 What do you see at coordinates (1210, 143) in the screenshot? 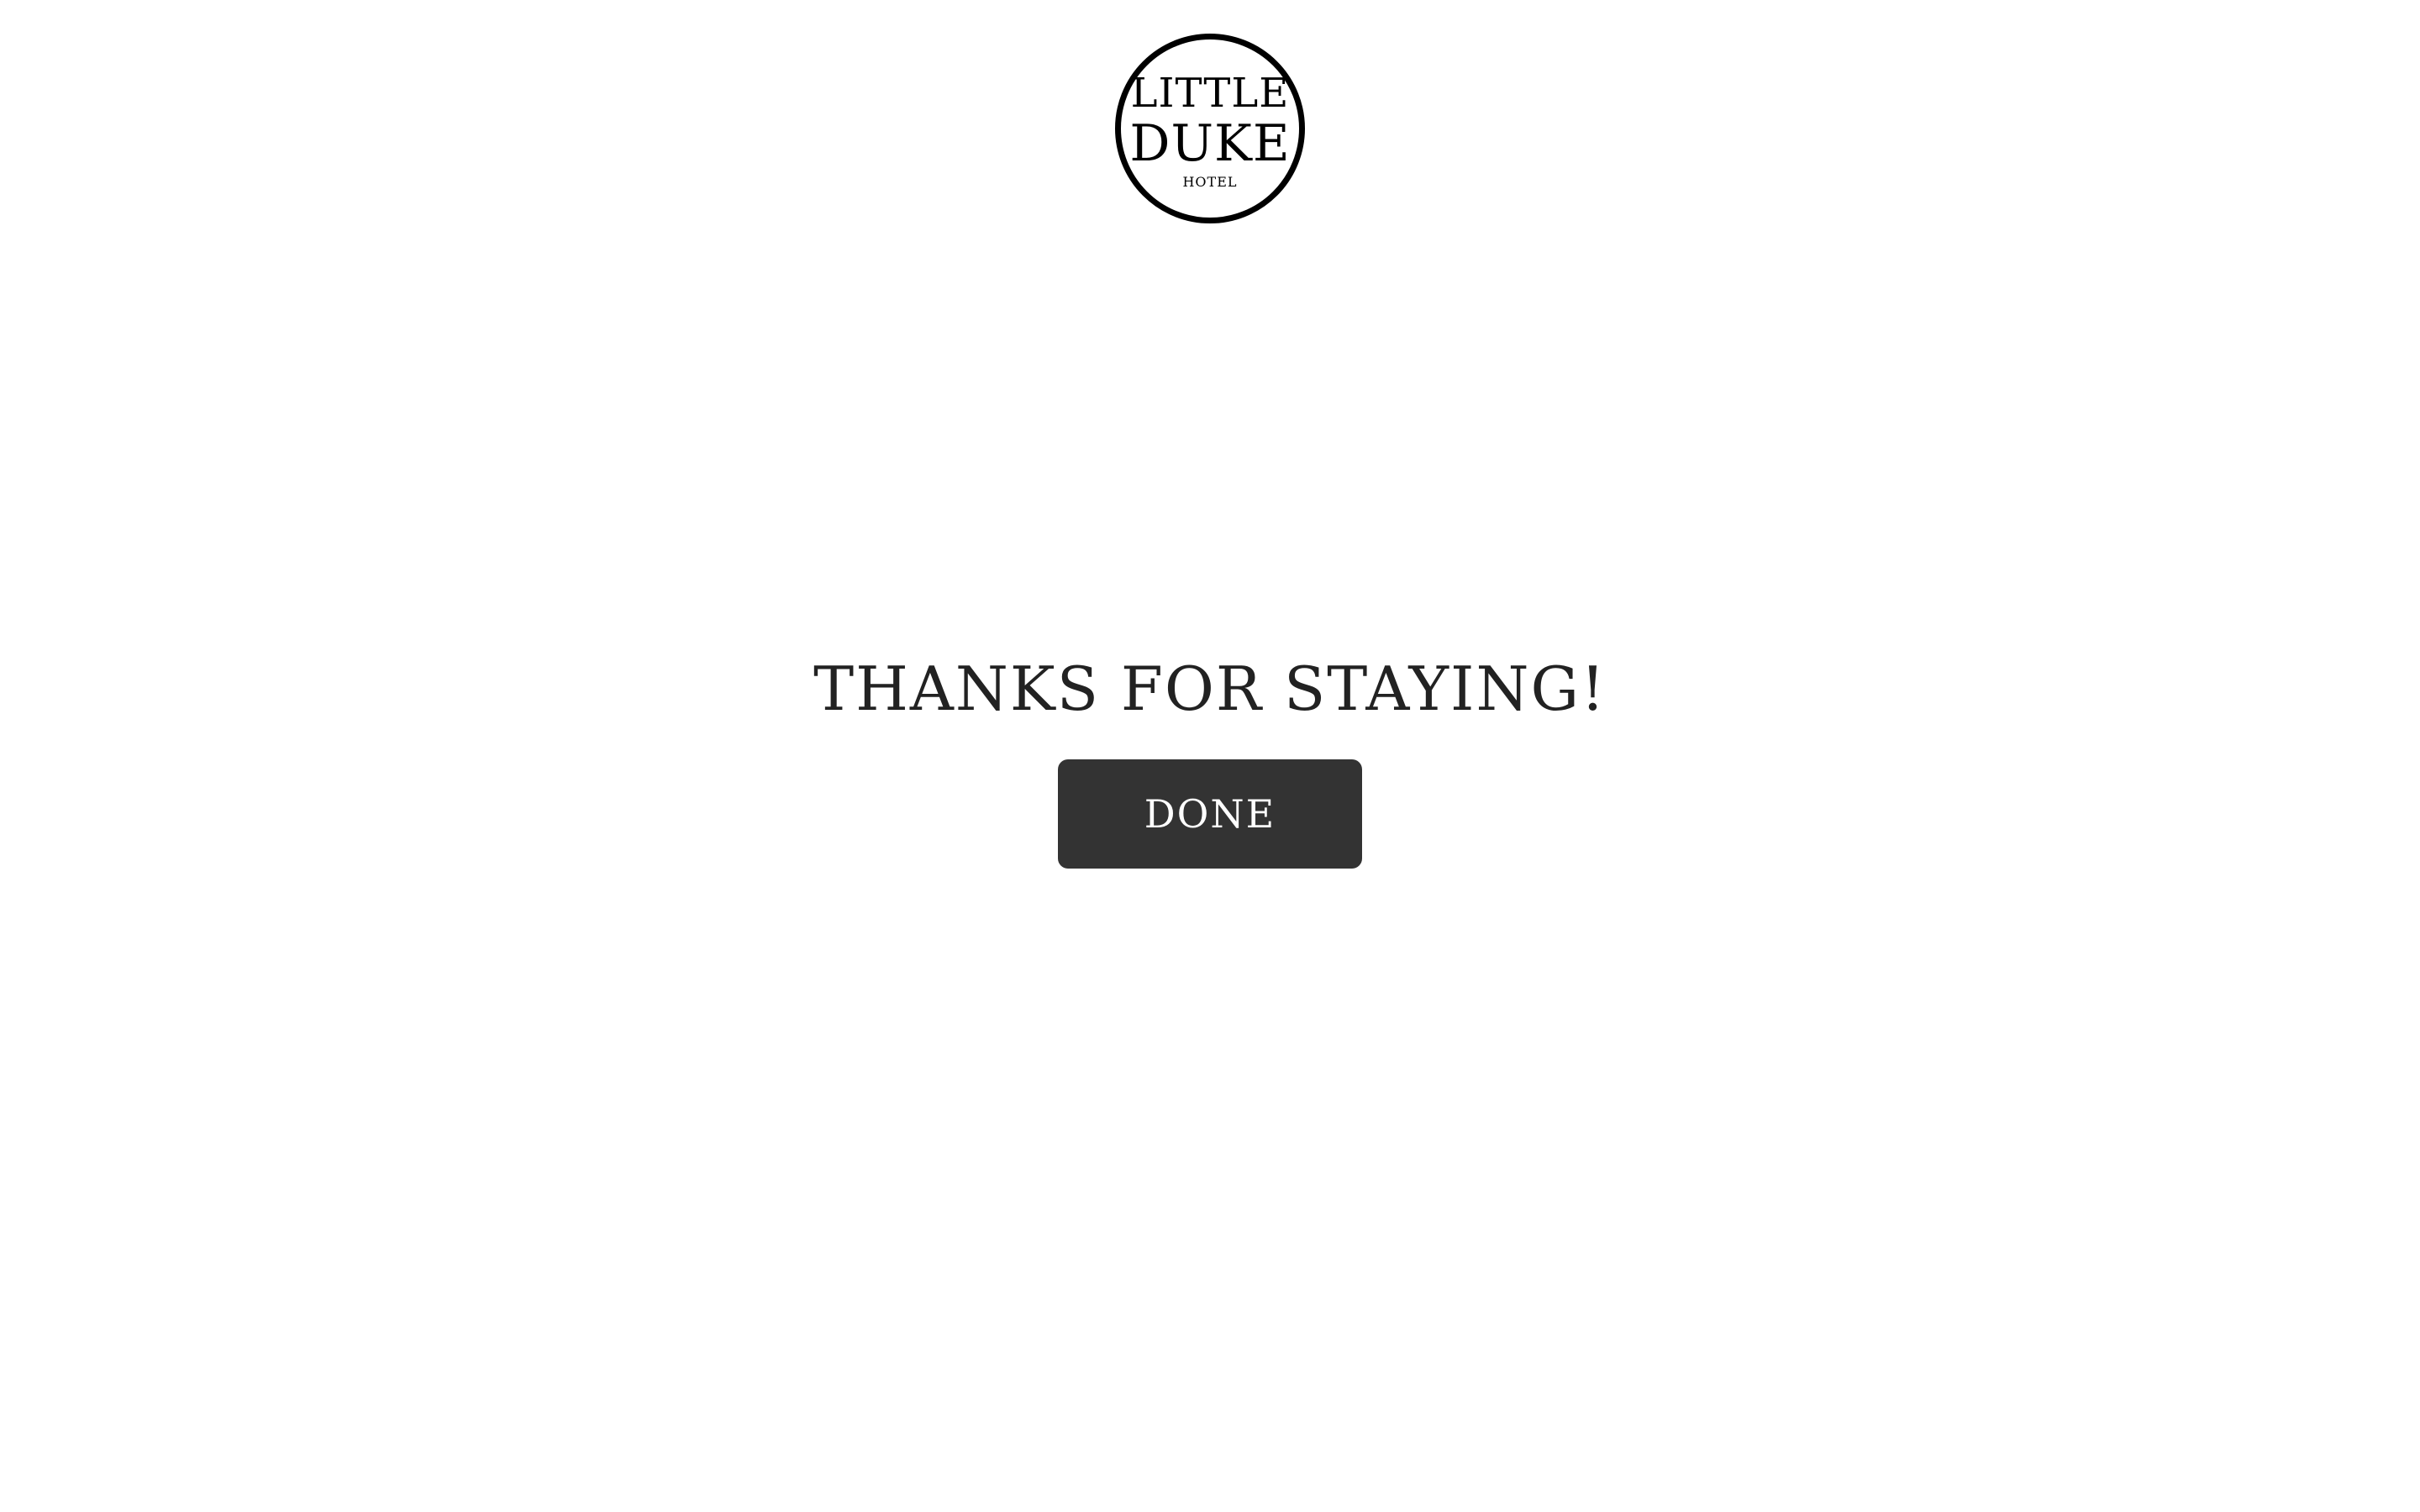
I see `logo-text-duke: DUKE` at bounding box center [1210, 143].